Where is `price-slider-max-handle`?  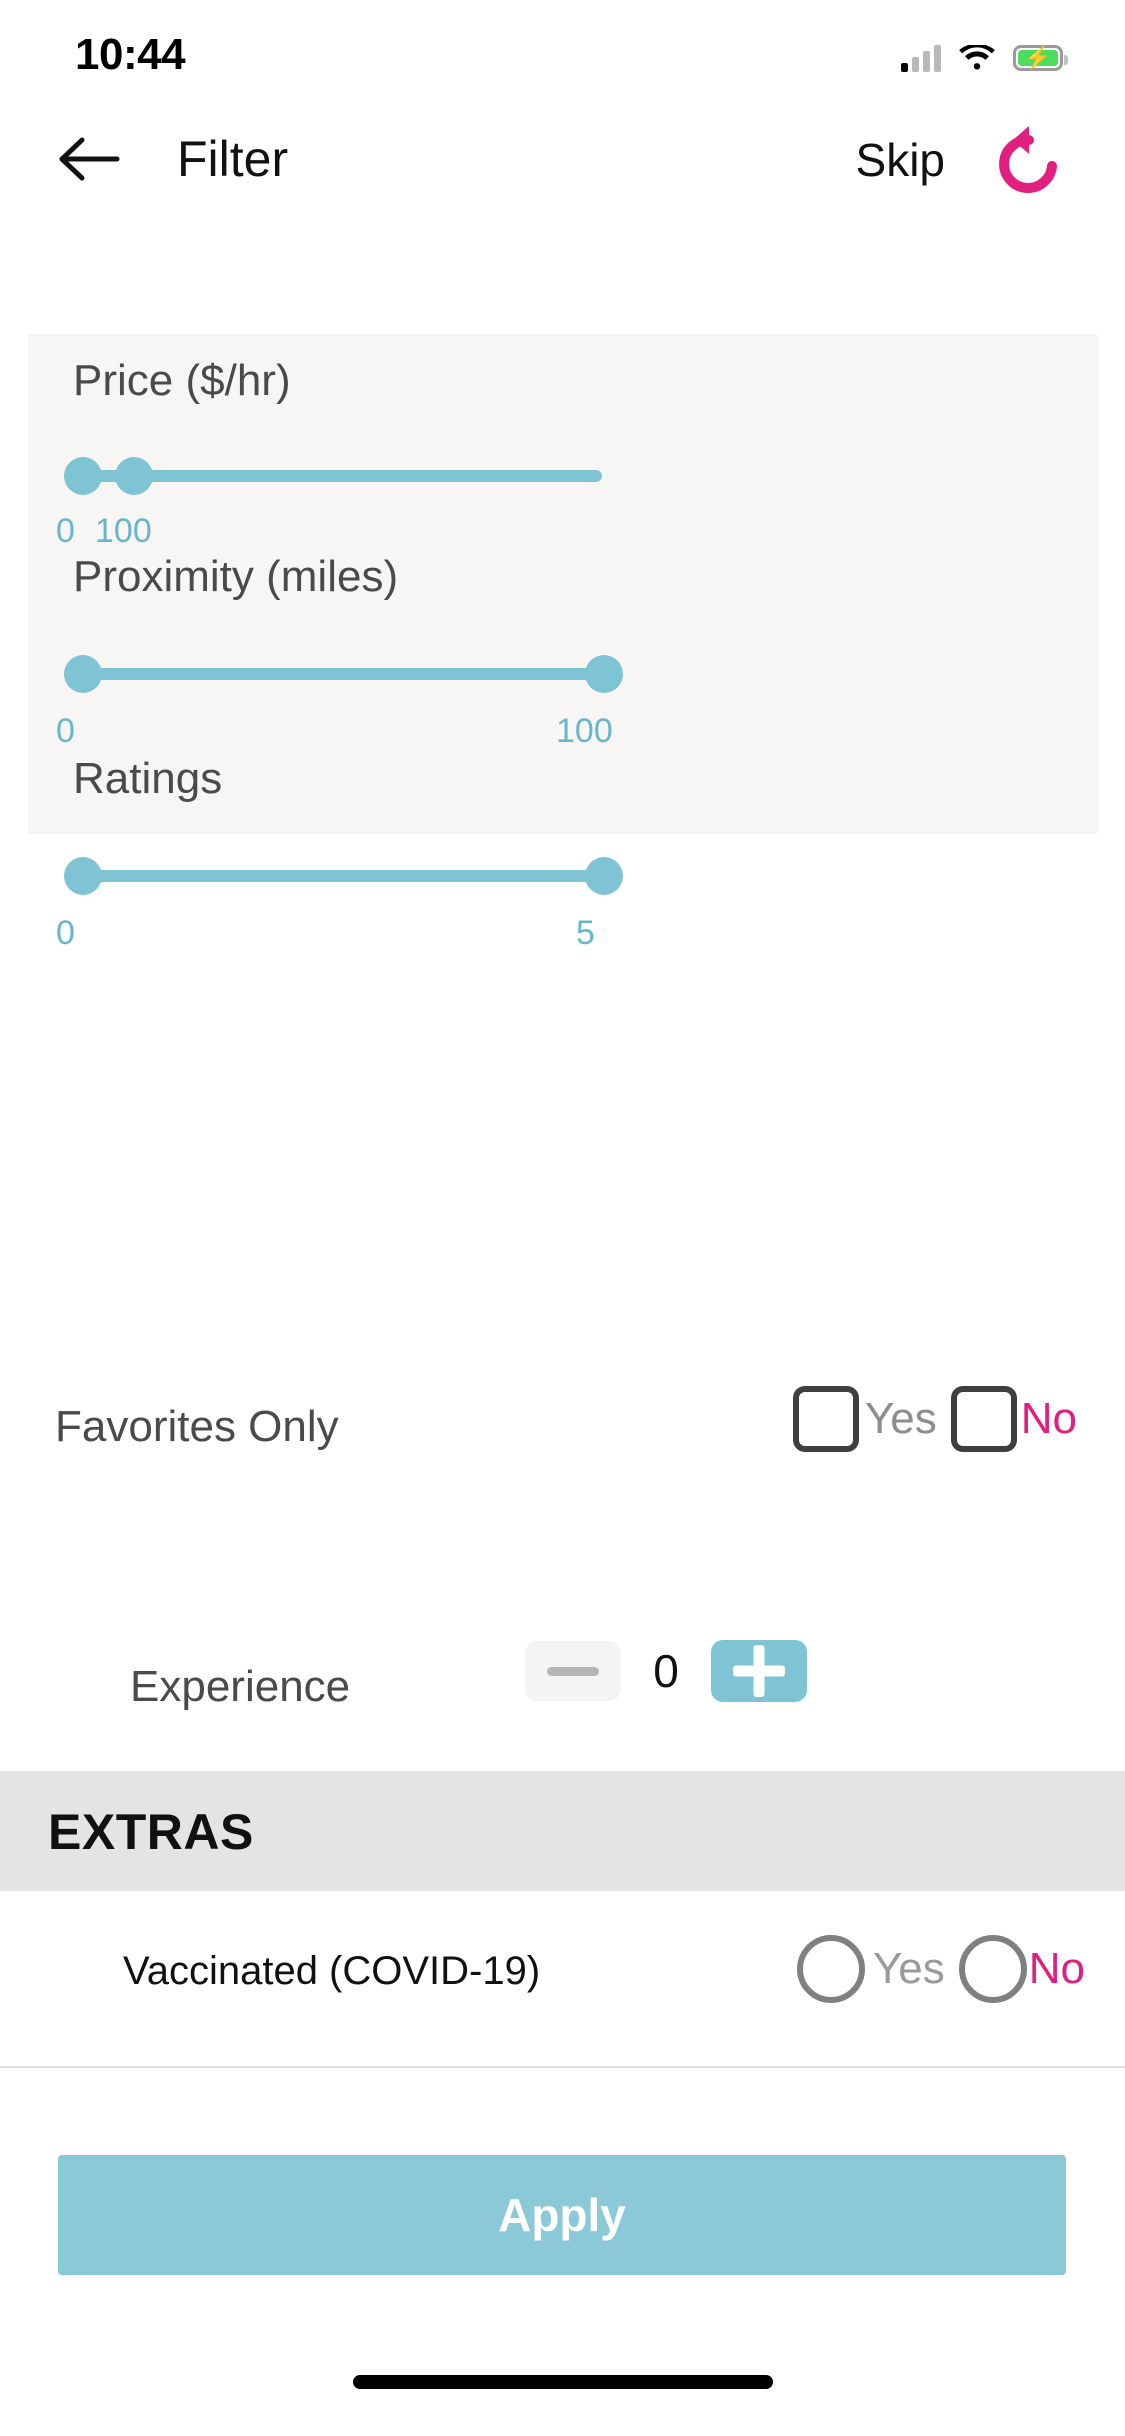
price-slider-max-handle is located at coordinates (134, 476).